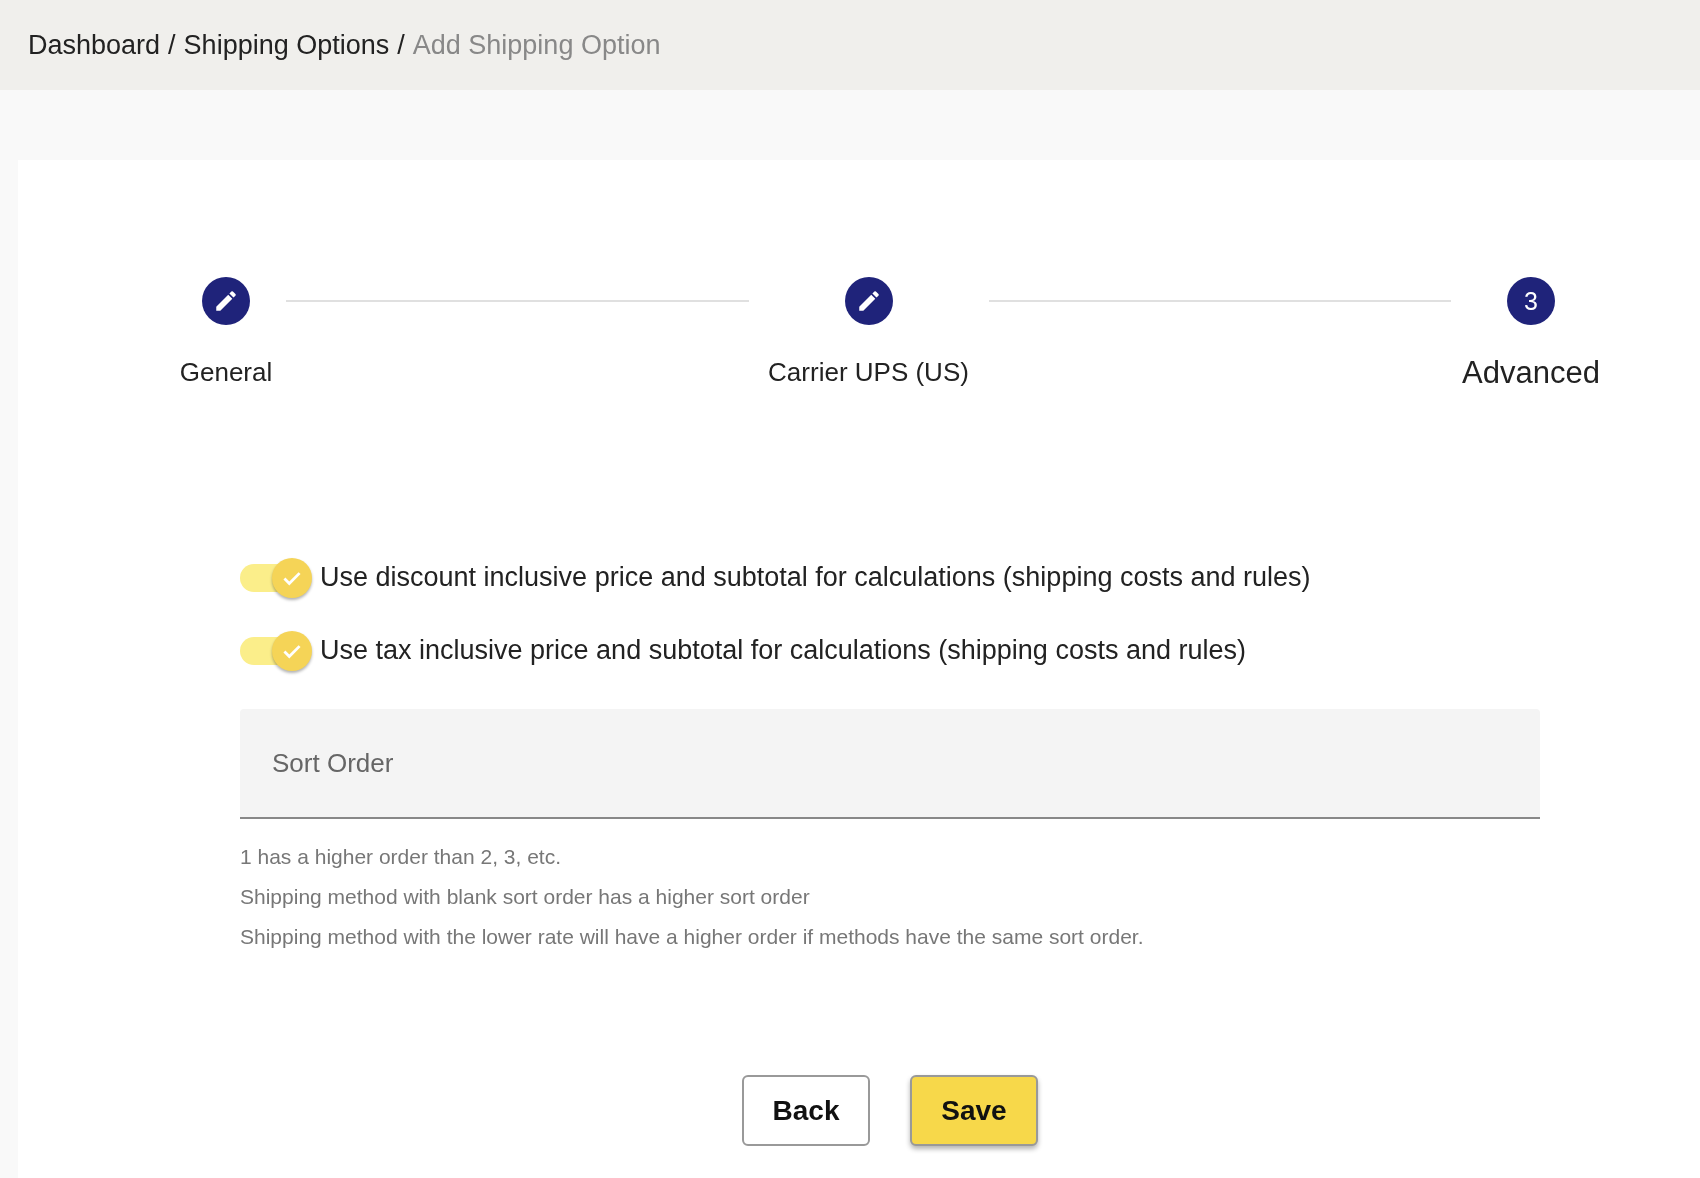  What do you see at coordinates (226, 372) in the screenshot?
I see `step-label: General` at bounding box center [226, 372].